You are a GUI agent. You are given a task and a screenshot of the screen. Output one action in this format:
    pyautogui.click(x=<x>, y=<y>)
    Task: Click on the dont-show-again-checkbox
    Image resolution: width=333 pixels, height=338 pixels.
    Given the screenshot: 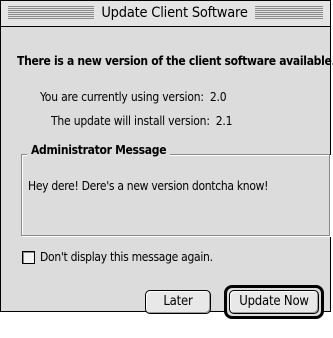 What is the action you would take?
    pyautogui.click(x=28, y=257)
    